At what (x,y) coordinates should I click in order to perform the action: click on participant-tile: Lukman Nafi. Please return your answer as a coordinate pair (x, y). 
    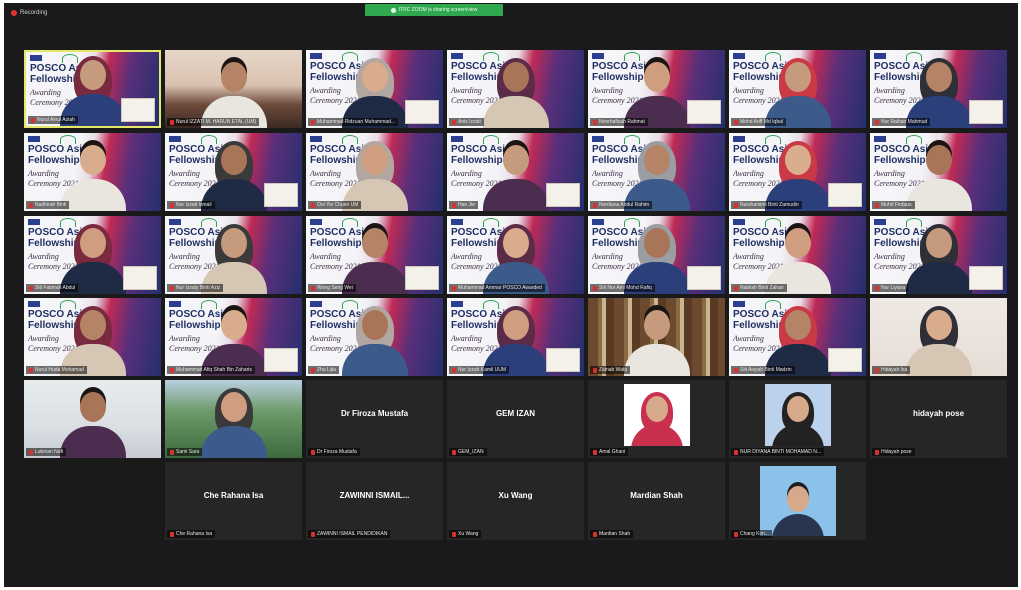
    Looking at the image, I should click on (92, 419).